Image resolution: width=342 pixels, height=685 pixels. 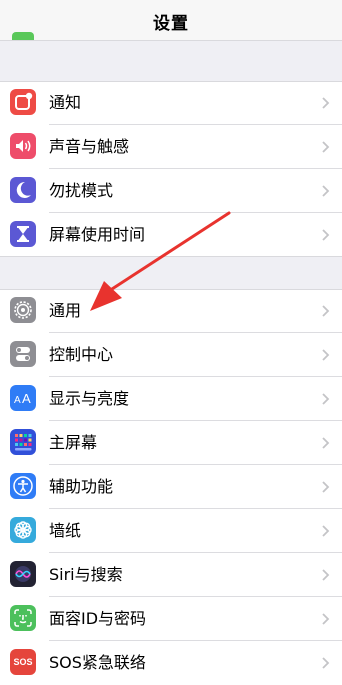 What do you see at coordinates (23, 234) in the screenshot?
I see `hourglass-icon` at bounding box center [23, 234].